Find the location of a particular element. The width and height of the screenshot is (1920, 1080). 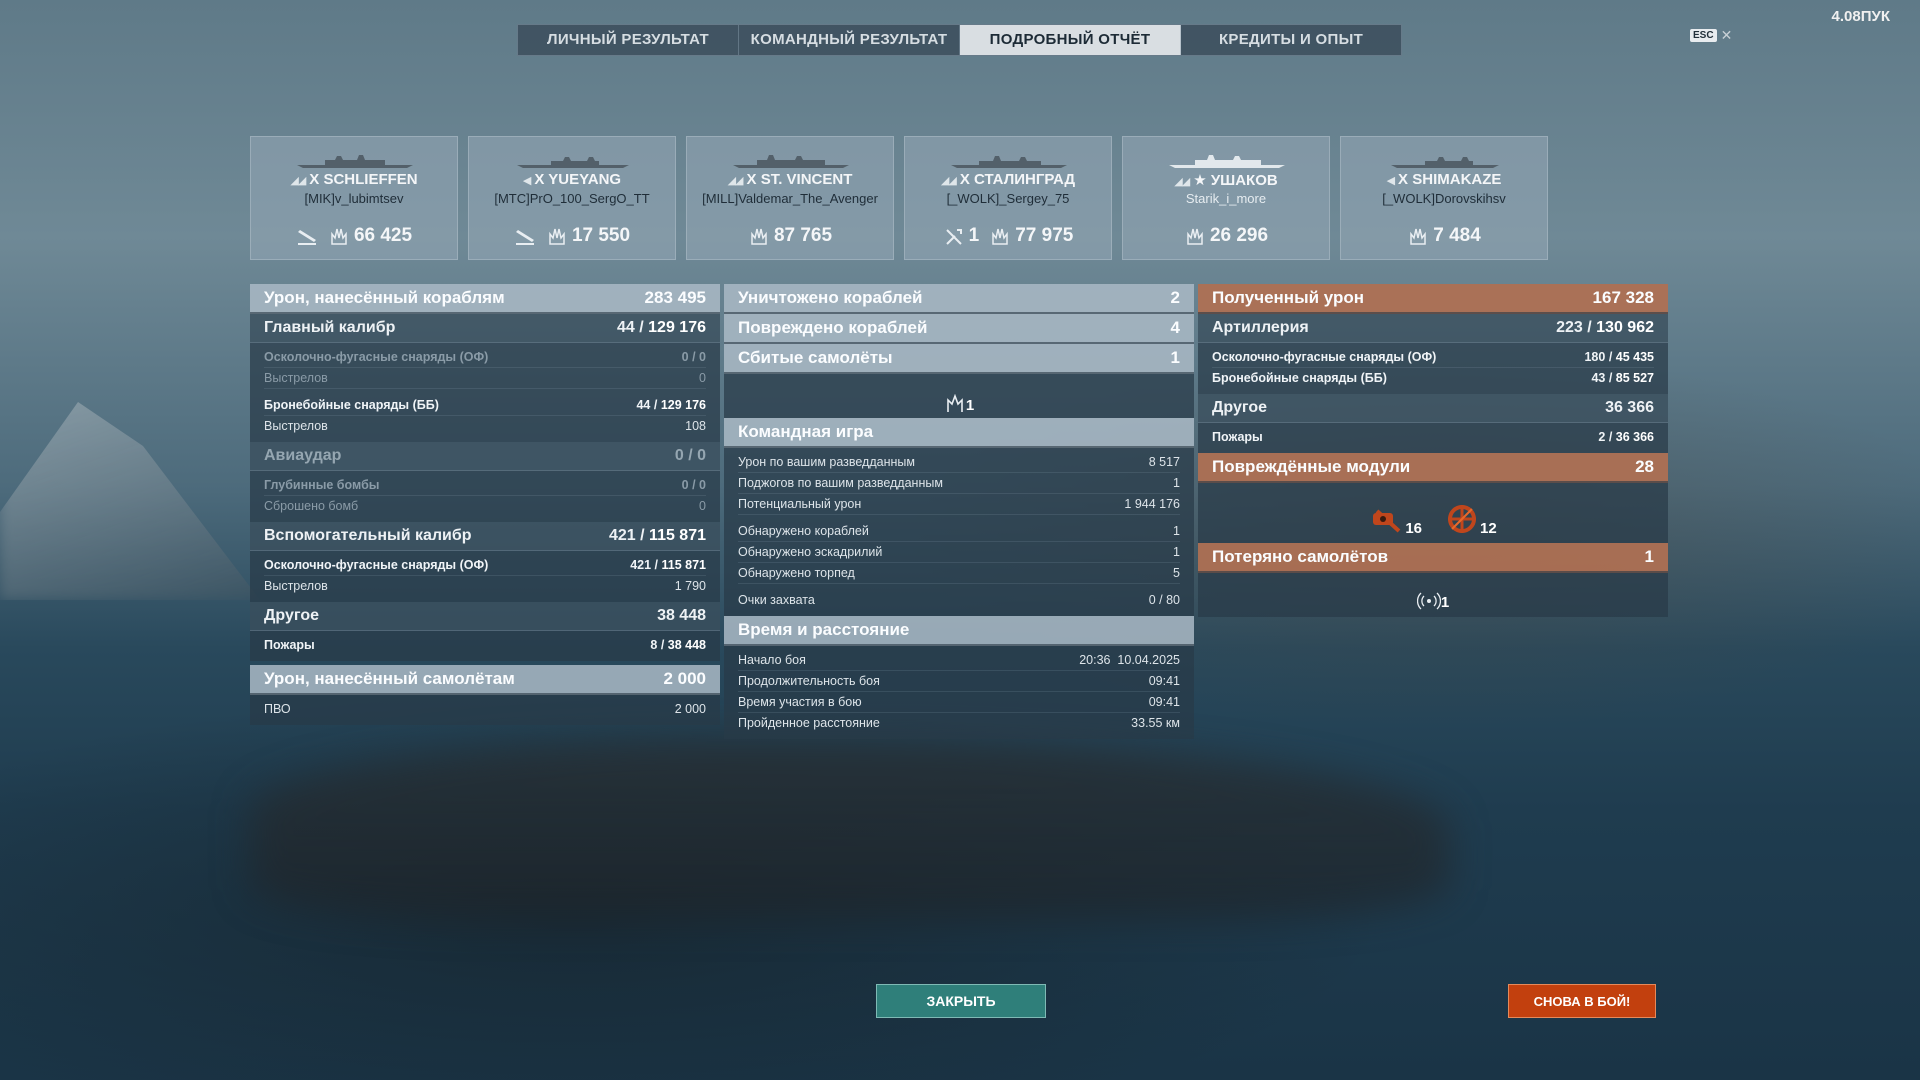

planes-shot-row: Сбитые самолёты 1 is located at coordinates (959, 359).